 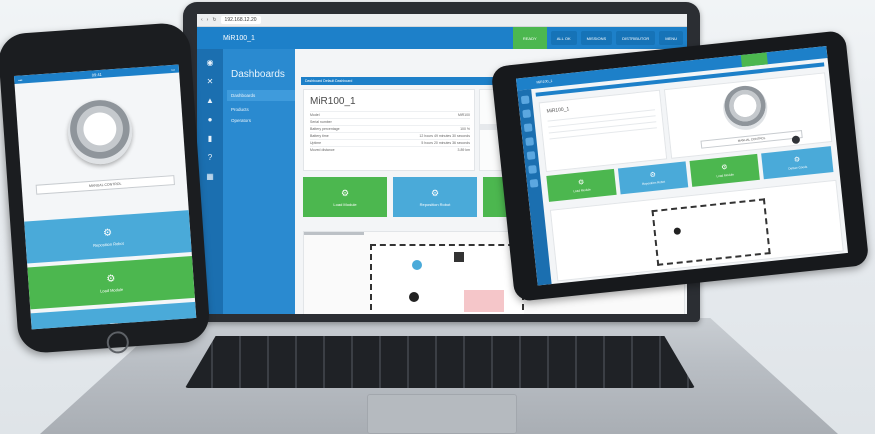 I want to click on tools-icon: ✕, so click(x=210, y=82).